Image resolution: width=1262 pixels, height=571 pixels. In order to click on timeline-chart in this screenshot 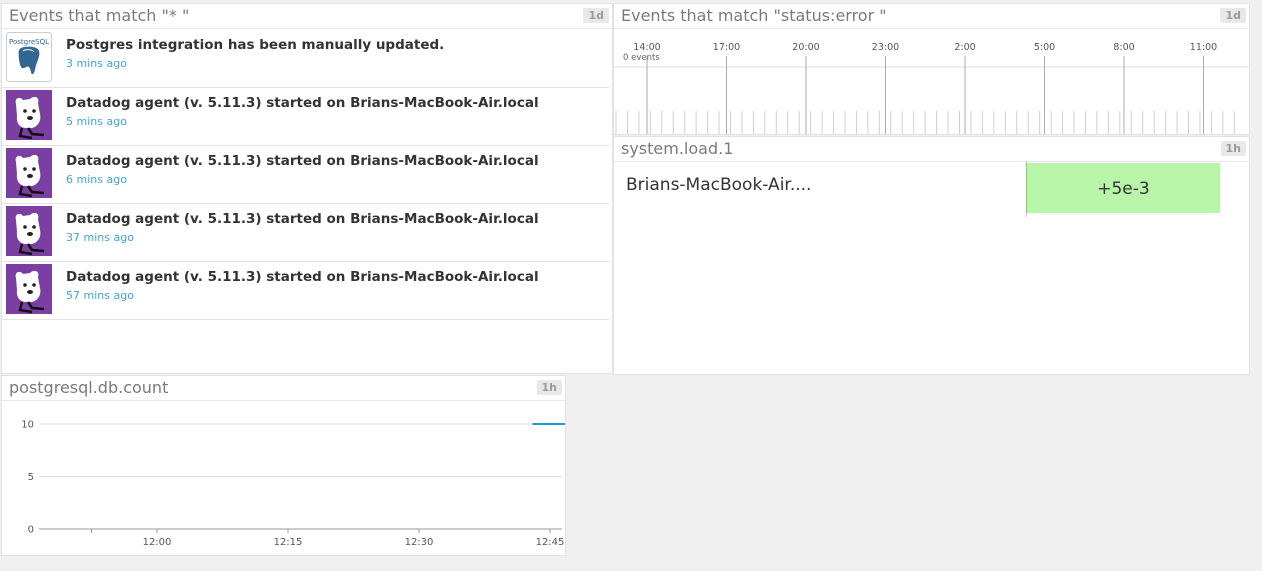, I will do `click(932, 69)`.